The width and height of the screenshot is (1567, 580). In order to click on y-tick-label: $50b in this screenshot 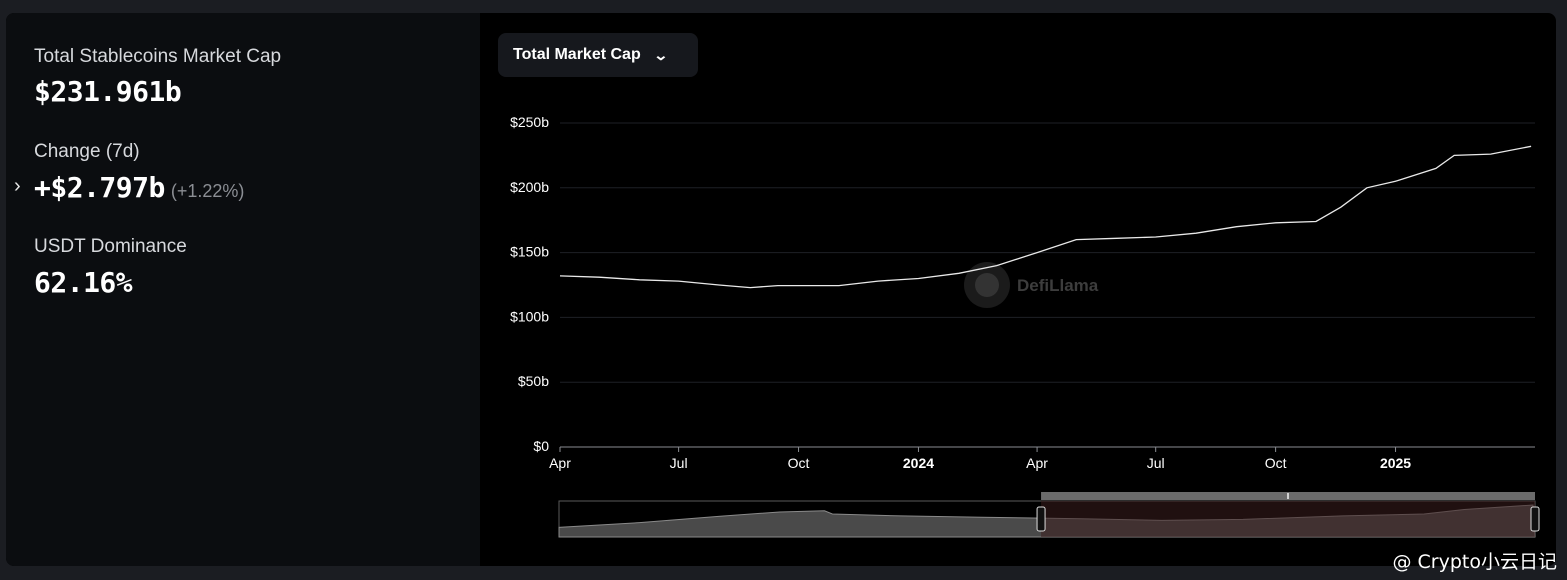, I will do `click(533, 381)`.